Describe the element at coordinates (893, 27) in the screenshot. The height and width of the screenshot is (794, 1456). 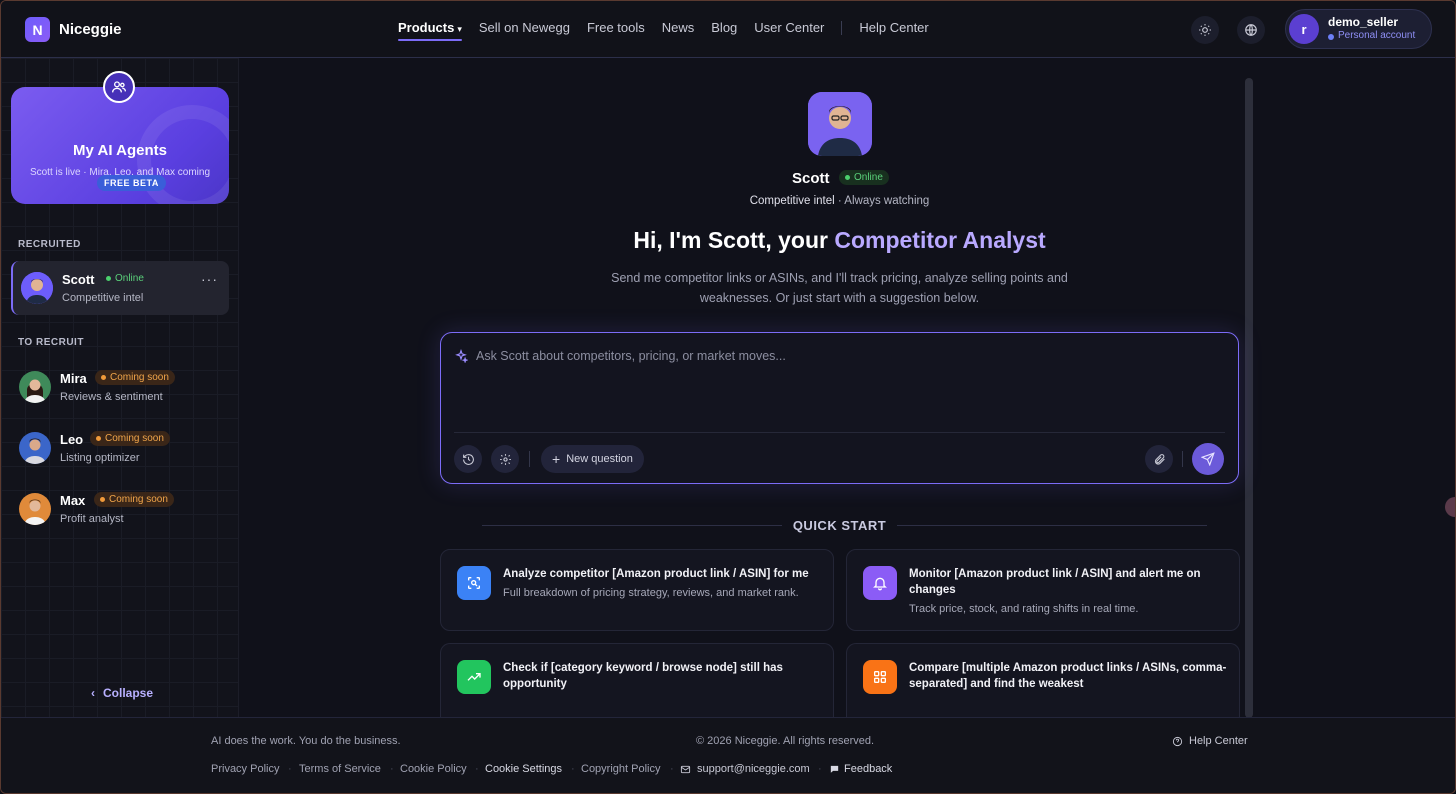
I see `nav-help-center: Help Center` at that location.